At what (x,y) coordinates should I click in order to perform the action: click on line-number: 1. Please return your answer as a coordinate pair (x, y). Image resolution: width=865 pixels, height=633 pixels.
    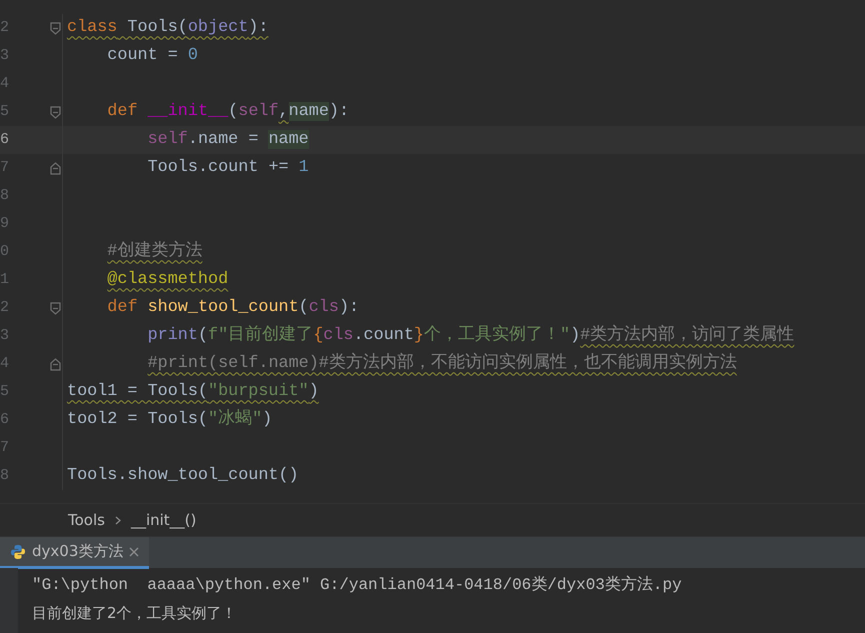
    Looking at the image, I should click on (5, 280).